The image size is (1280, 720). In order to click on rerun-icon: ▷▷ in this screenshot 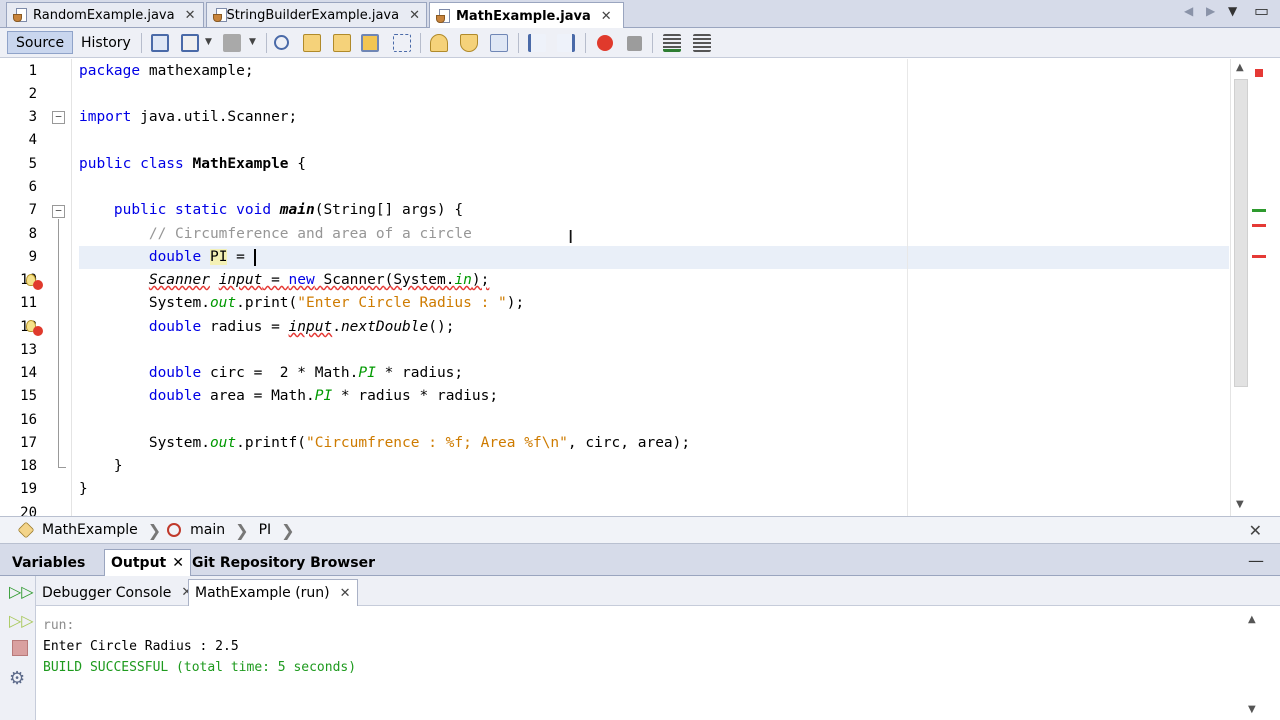, I will do `click(21, 592)`.